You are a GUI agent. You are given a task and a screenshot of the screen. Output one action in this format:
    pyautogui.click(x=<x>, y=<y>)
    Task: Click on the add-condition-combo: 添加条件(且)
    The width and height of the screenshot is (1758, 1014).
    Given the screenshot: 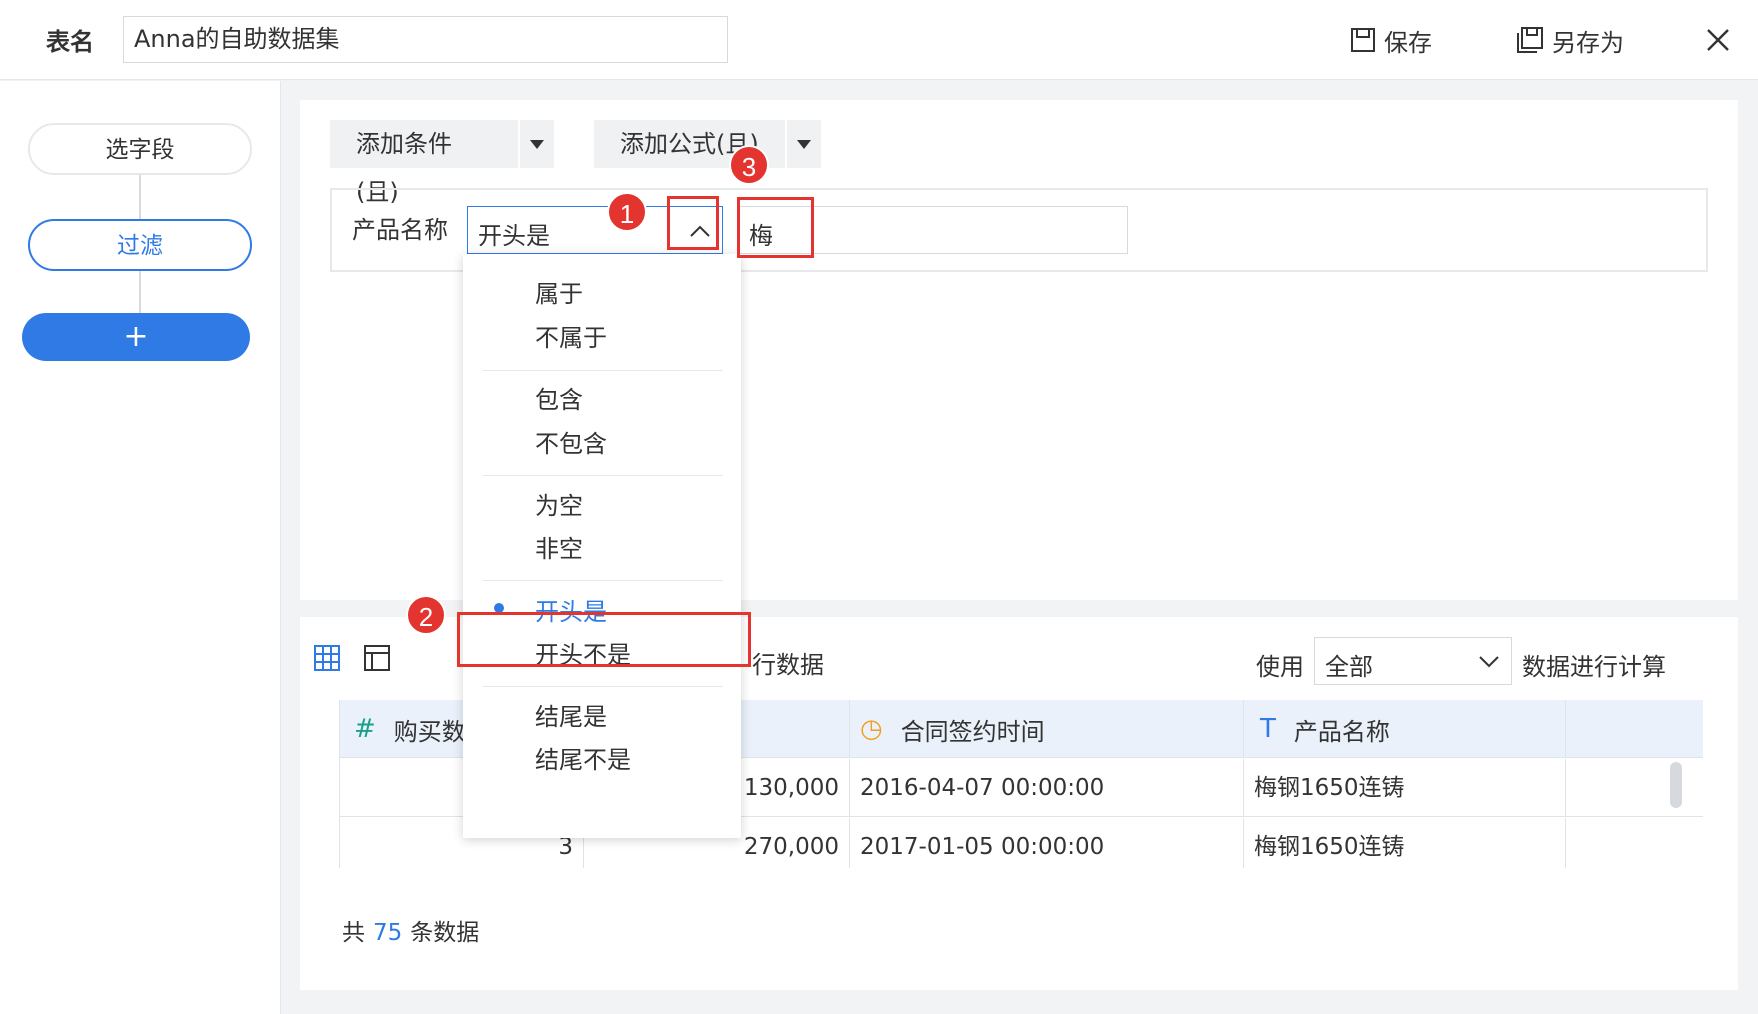 What is the action you would take?
    pyautogui.click(x=442, y=163)
    